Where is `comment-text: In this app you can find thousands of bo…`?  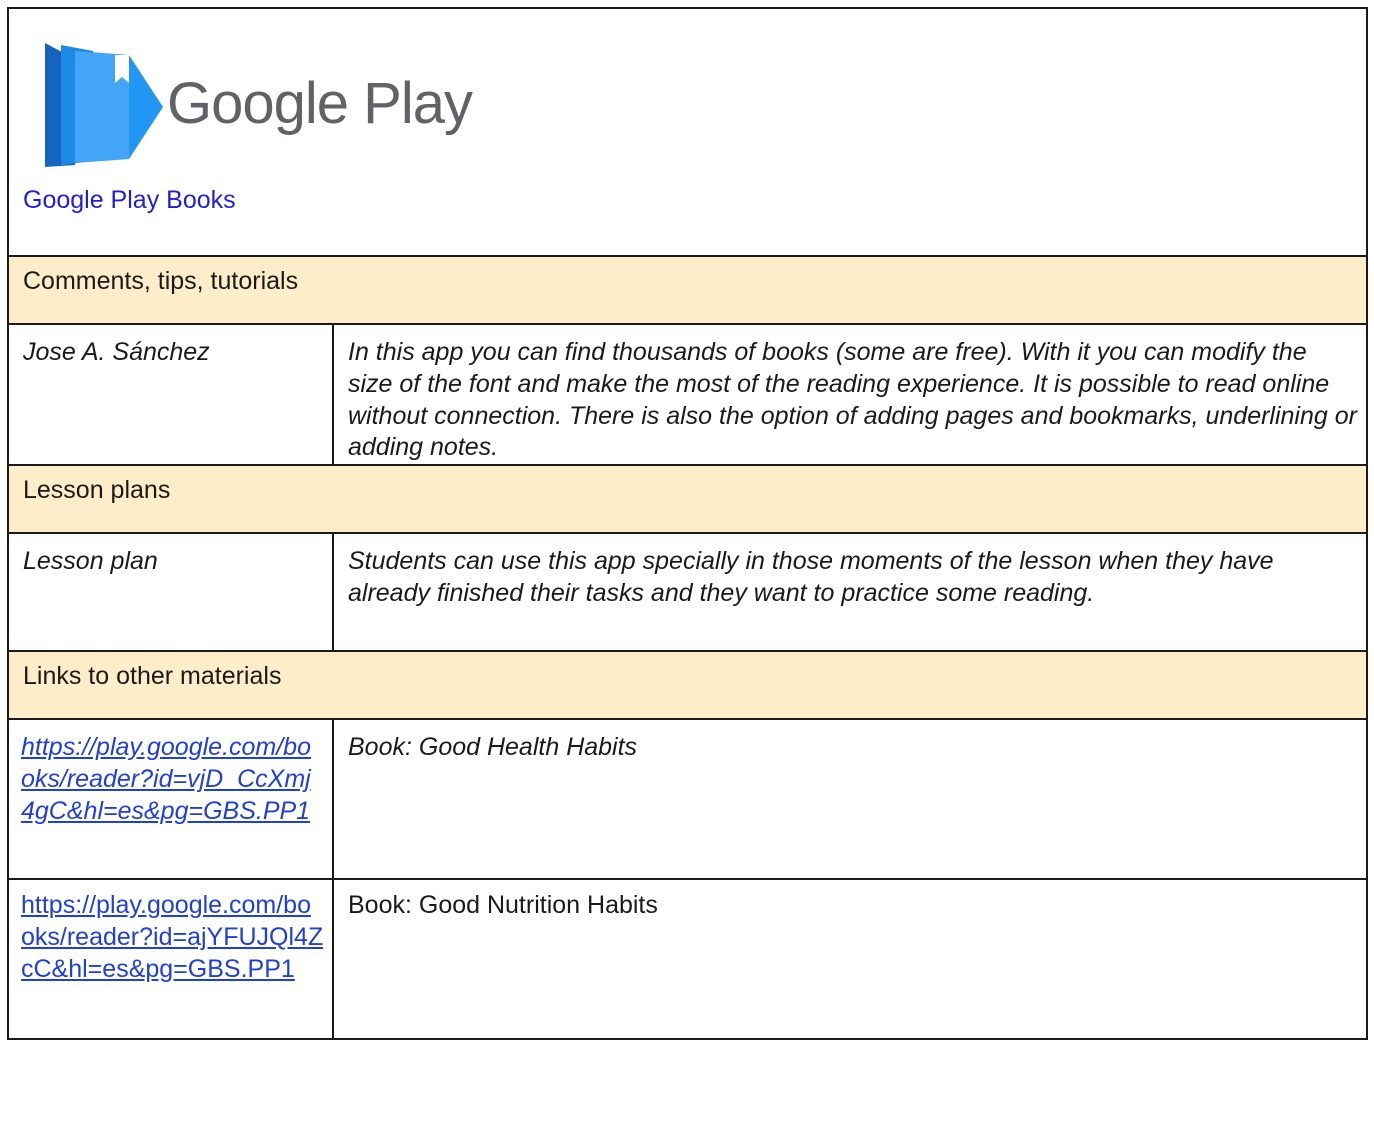
comment-text: In this app you can find thousands of bo… is located at coordinates (850, 394).